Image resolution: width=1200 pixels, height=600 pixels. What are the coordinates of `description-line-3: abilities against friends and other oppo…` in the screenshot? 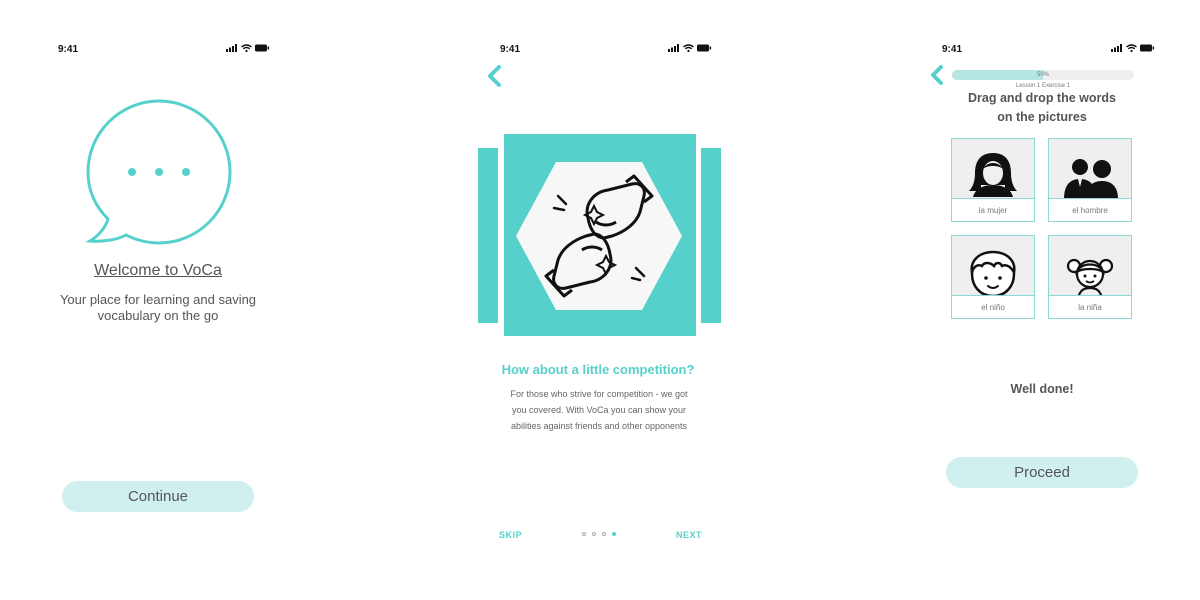 It's located at (599, 426).